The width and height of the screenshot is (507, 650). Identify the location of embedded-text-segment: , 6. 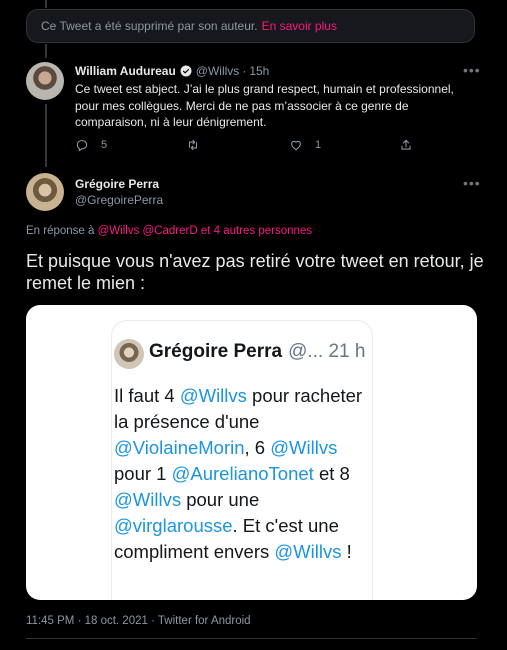
(257, 447).